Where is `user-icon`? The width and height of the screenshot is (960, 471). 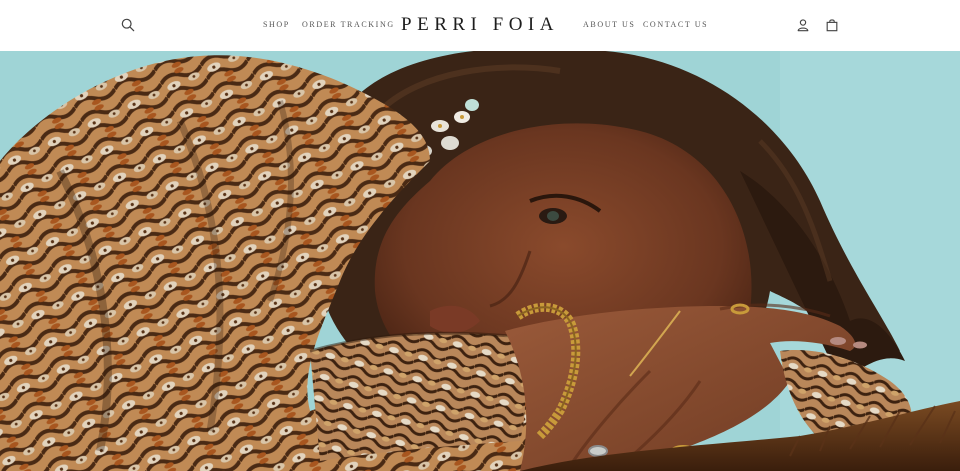 user-icon is located at coordinates (803, 25).